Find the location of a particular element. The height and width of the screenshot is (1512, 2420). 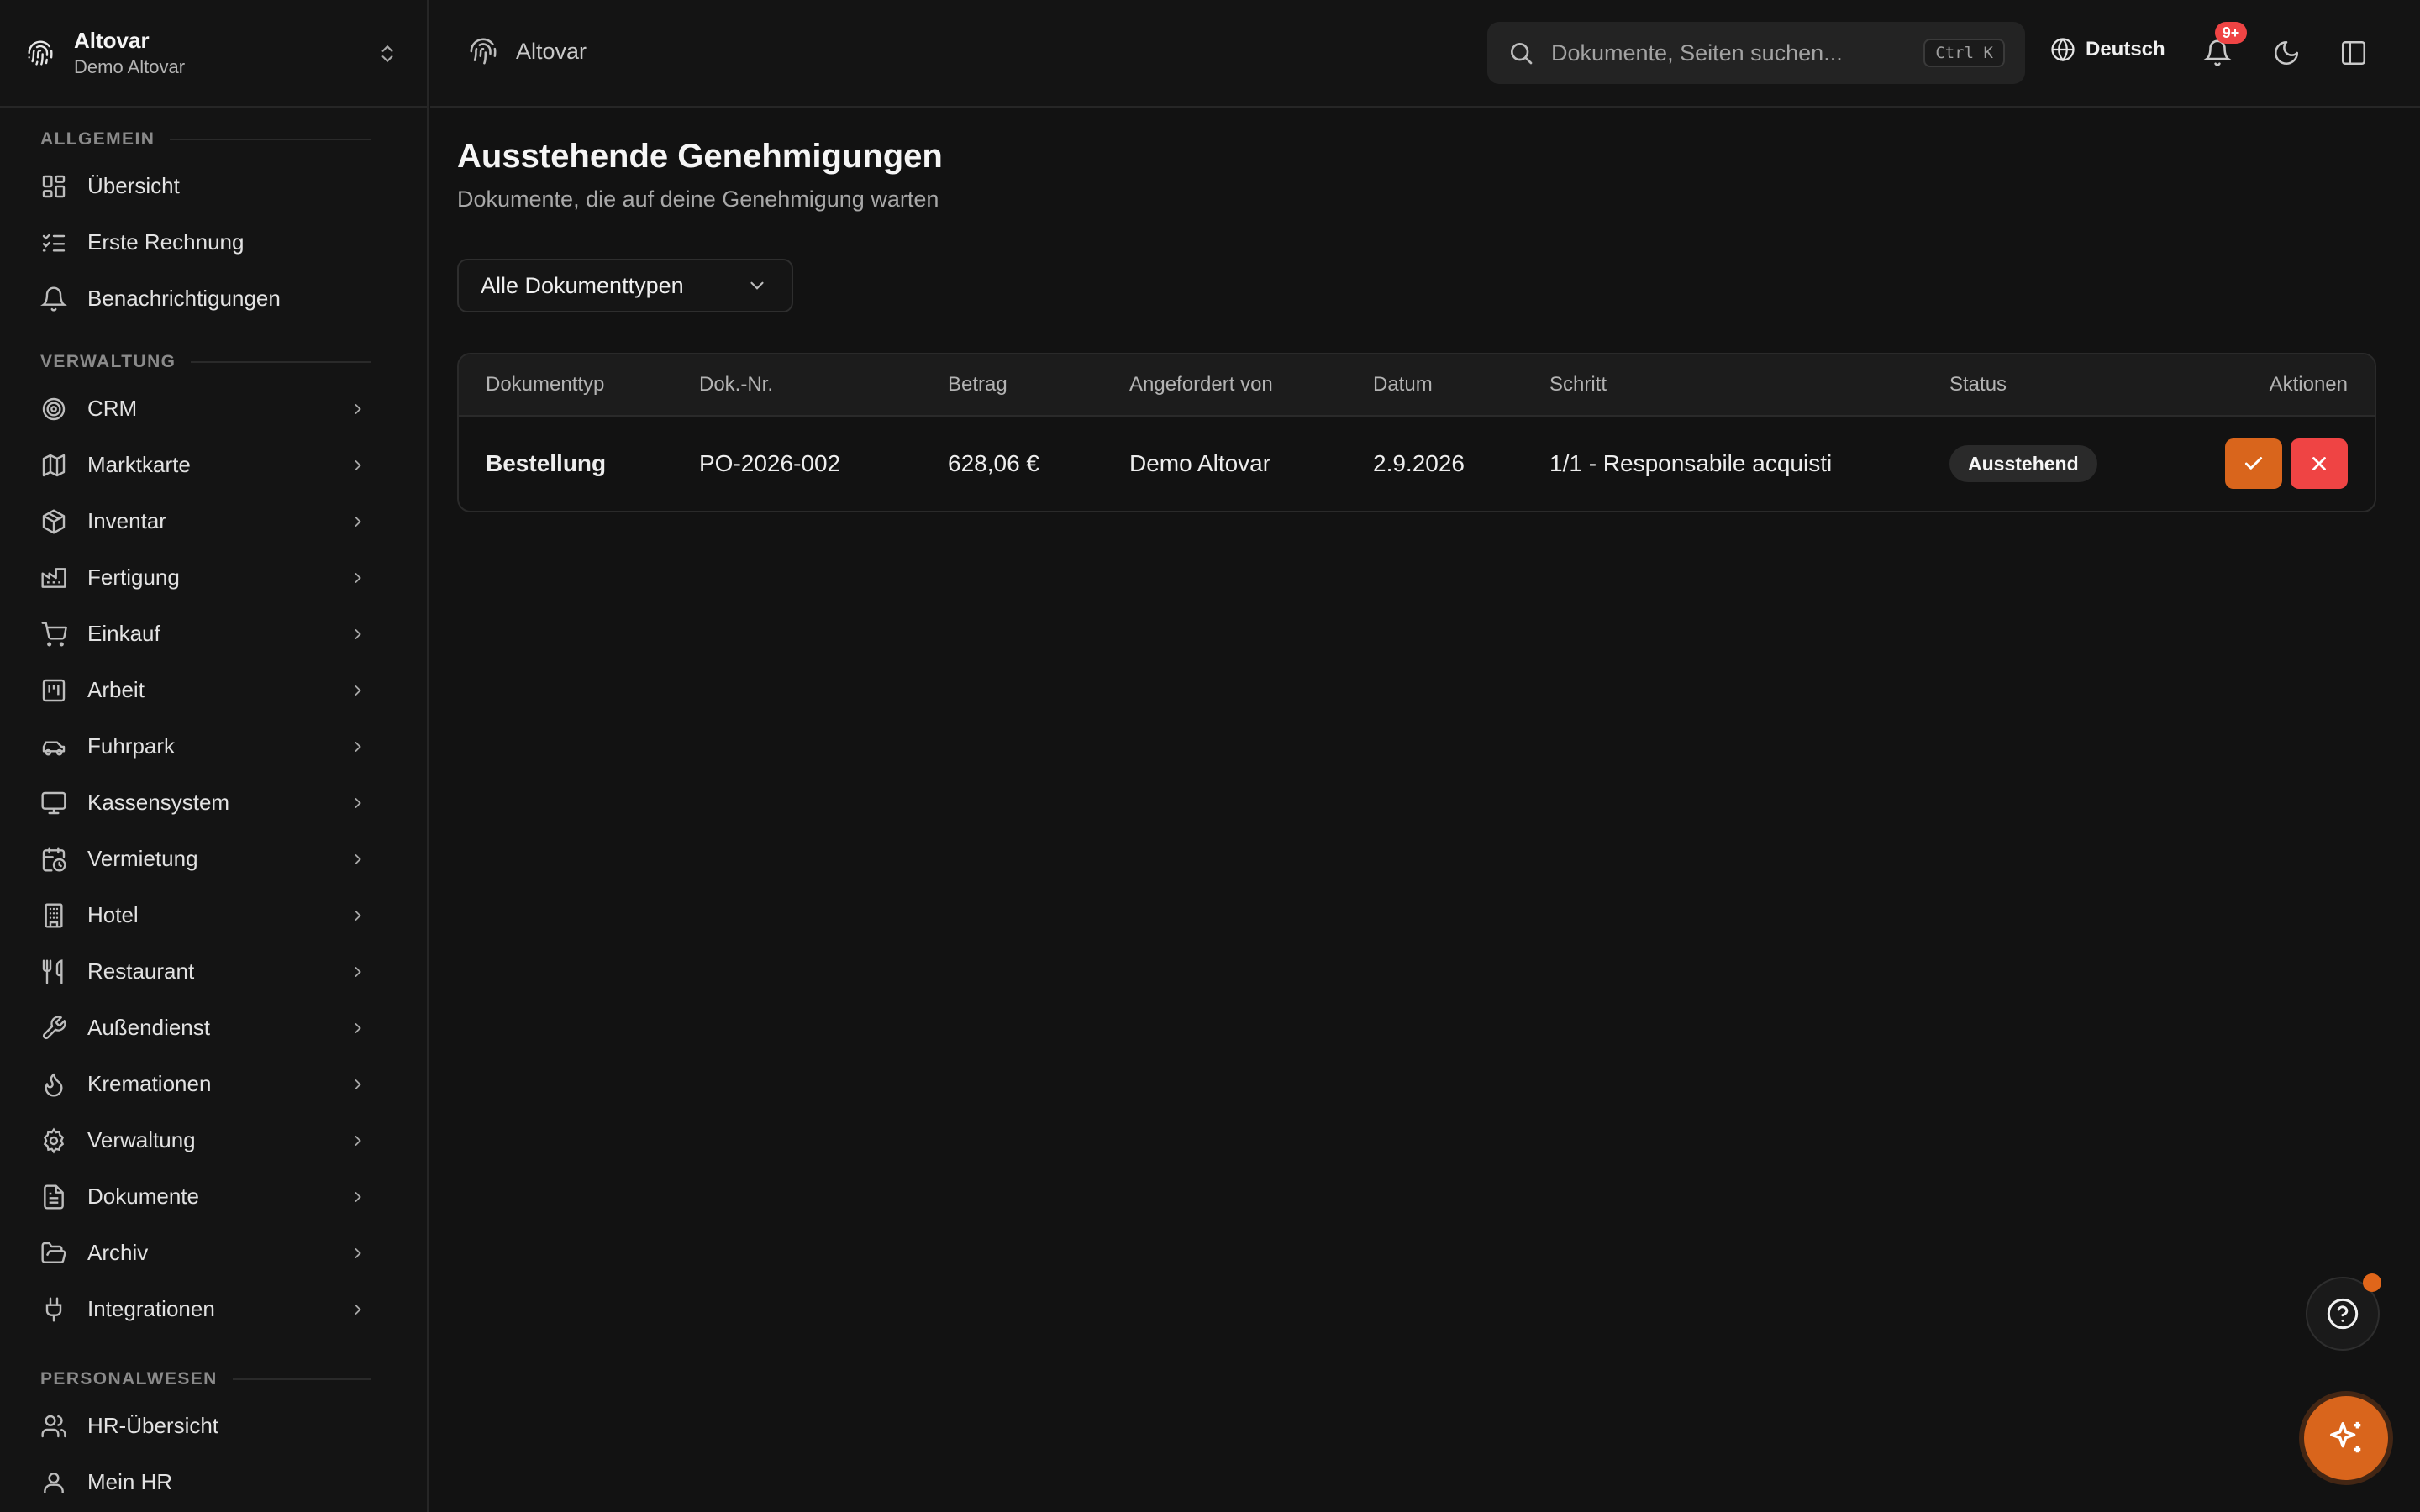

document-type-filter: Alle Dokumenttypen is located at coordinates (625, 285).